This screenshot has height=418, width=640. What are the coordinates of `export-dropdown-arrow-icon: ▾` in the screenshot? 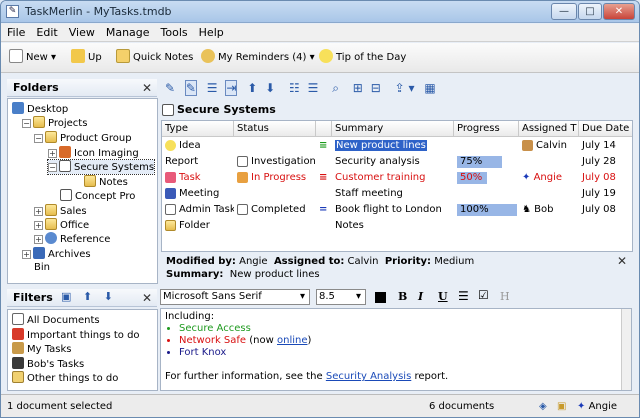 It's located at (411, 88).